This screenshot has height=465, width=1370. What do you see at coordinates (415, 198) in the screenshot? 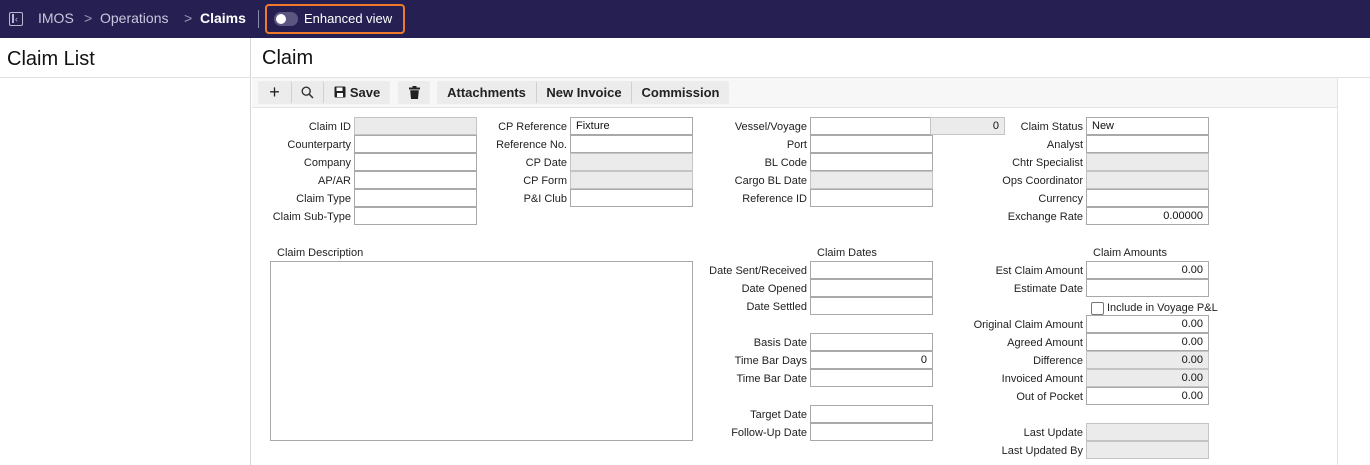
I see `claim-type-field` at bounding box center [415, 198].